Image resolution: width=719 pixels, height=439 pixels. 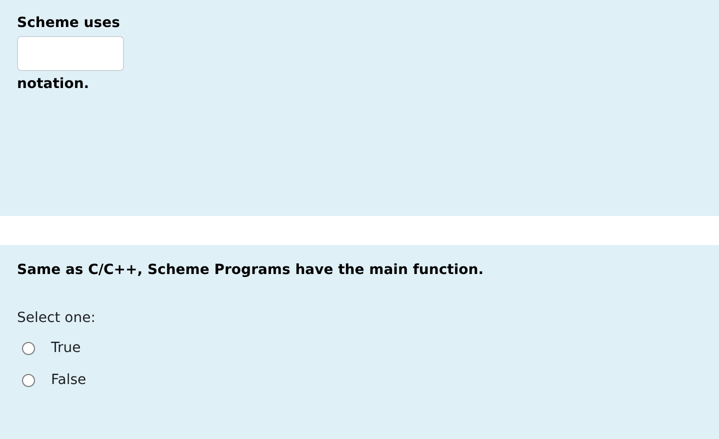 I want to click on select-prompt: Select one:, so click(x=56, y=318).